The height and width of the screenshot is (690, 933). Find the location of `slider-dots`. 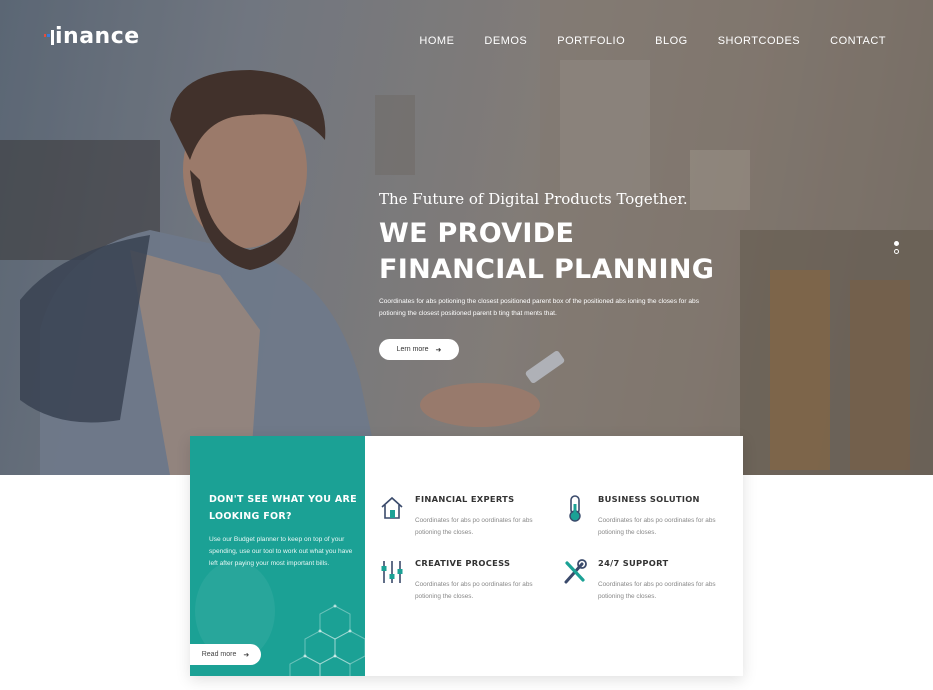

slider-dots is located at coordinates (896, 247).